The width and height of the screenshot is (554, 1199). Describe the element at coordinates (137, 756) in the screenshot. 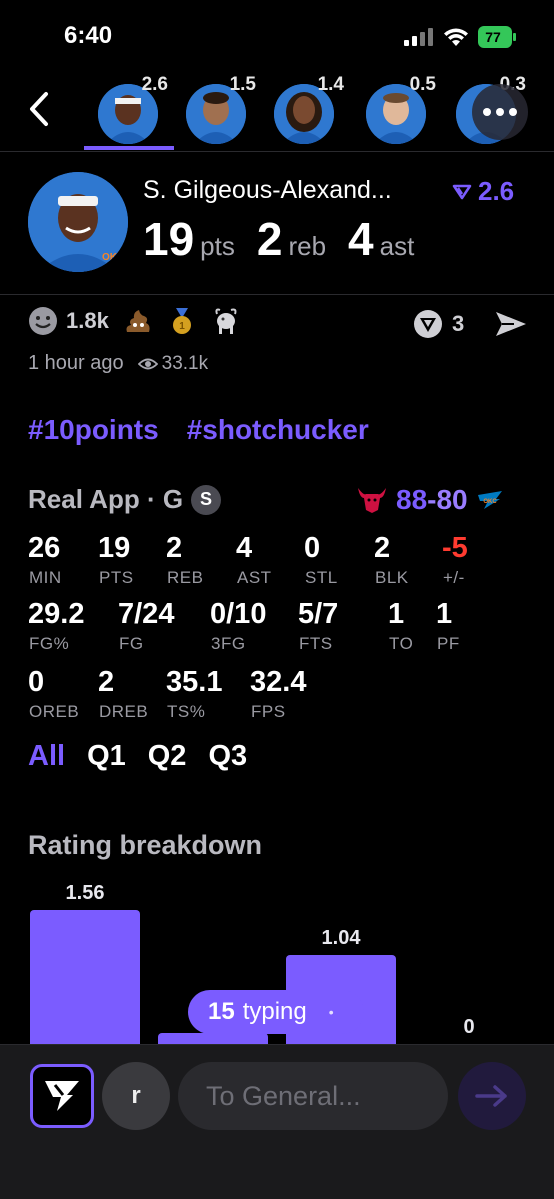

I see `quarter-tabs: All Q1 Q2 Q3` at that location.